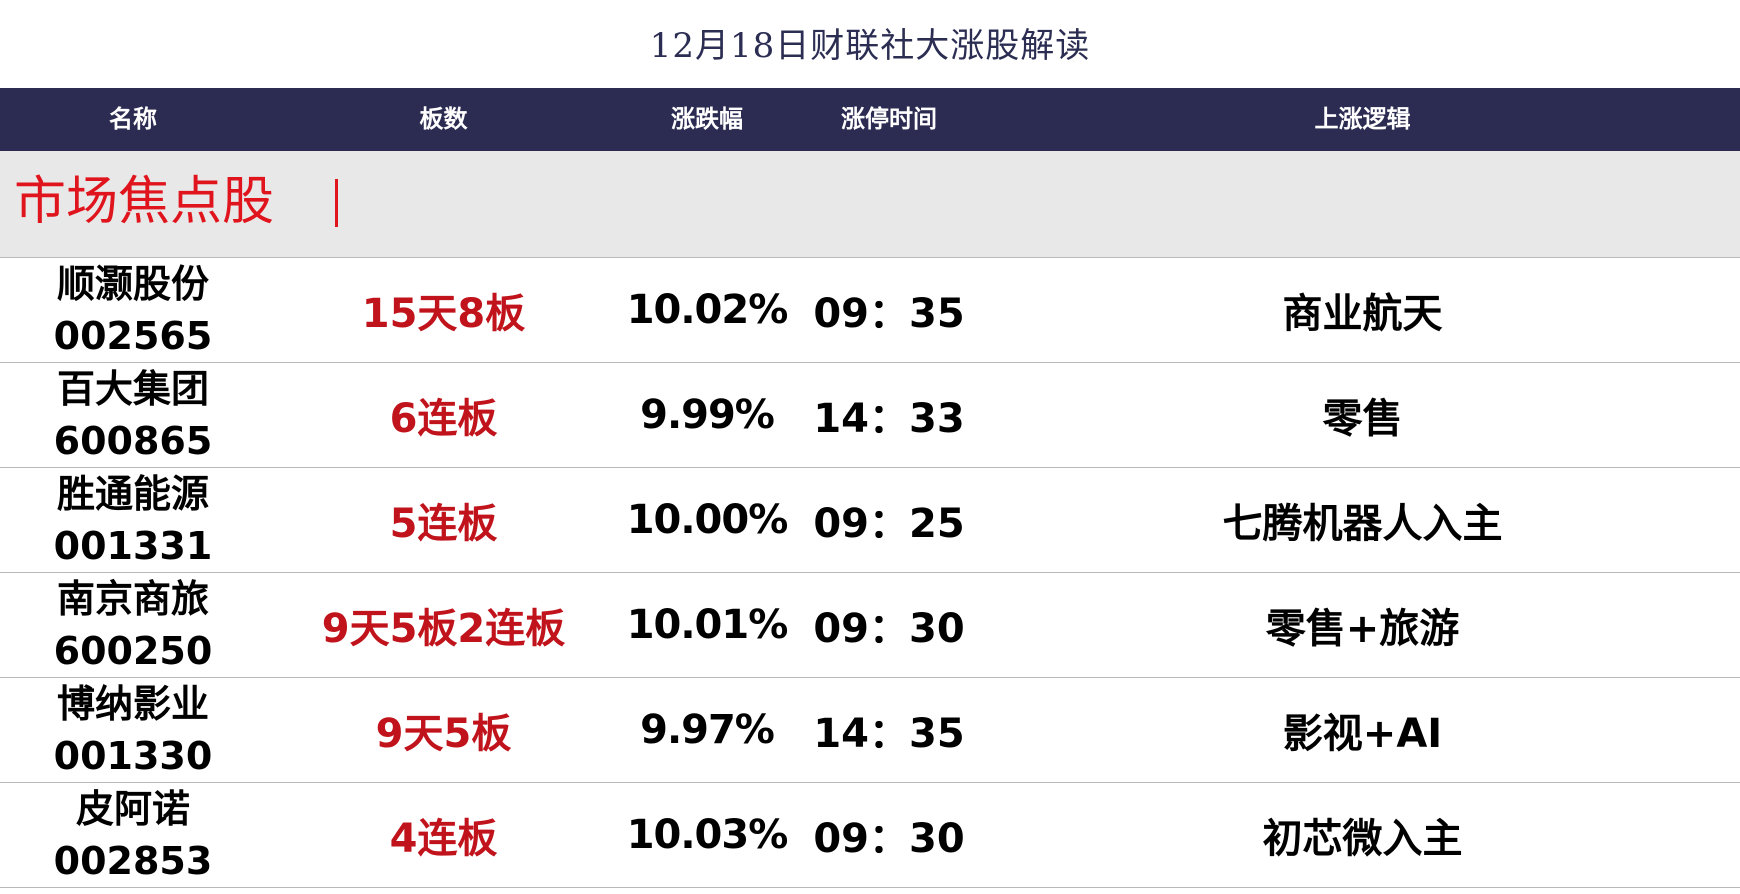  What do you see at coordinates (133, 310) in the screenshot?
I see `stock-name-cell: 顺灏股份 002565` at bounding box center [133, 310].